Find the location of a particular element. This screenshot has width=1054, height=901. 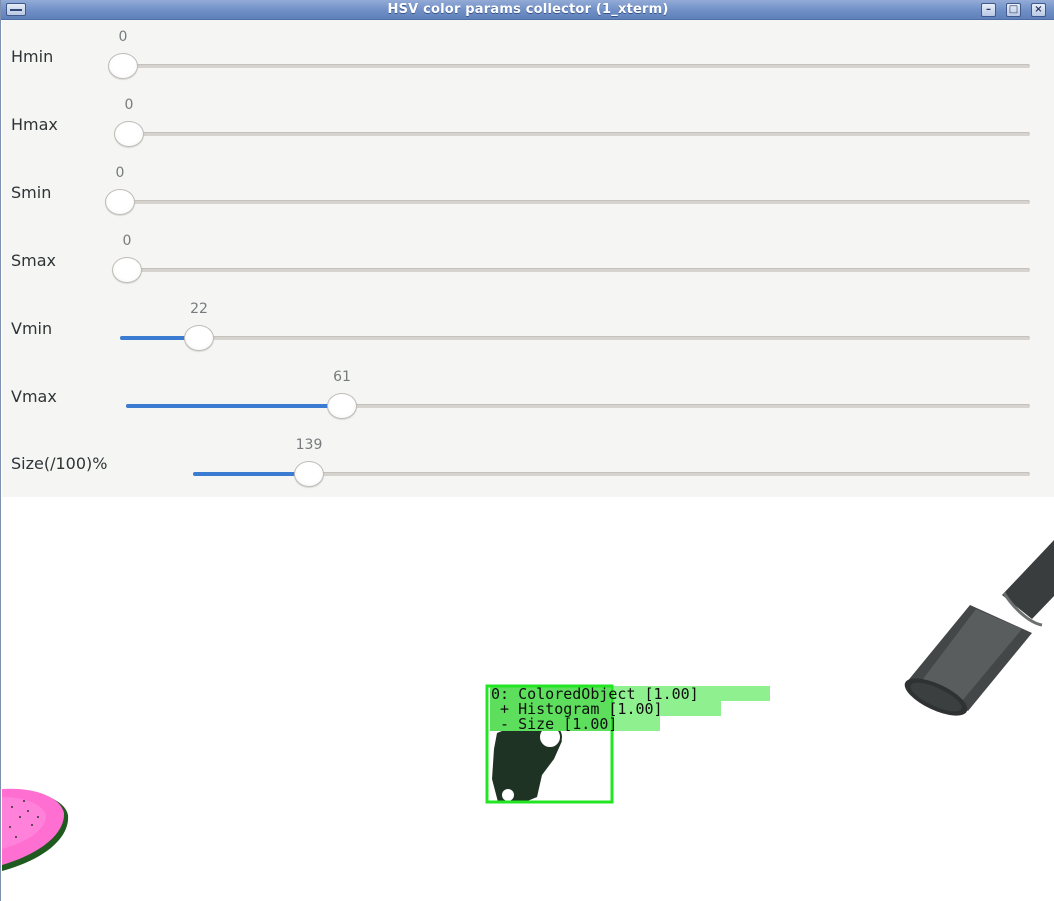

slider-label: Smax is located at coordinates (34, 260).